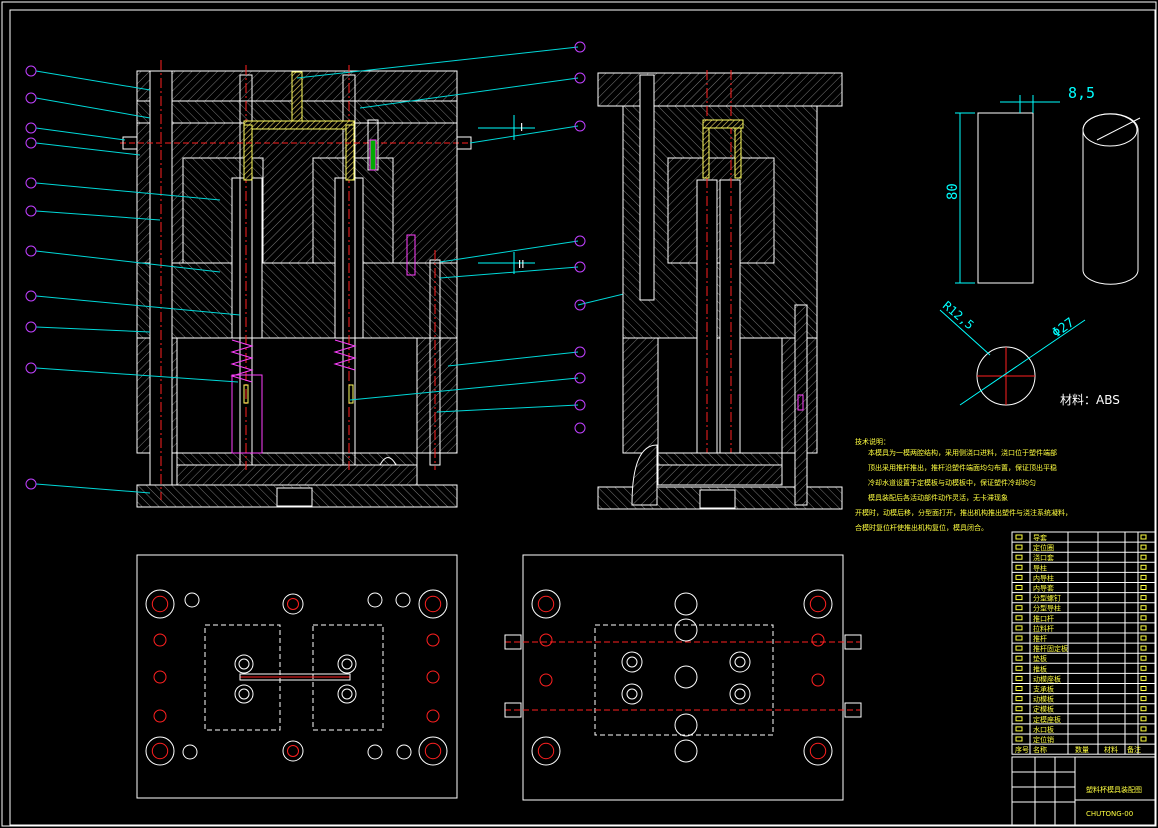  I want to click on bom-header-cell: 序号, so click(1022, 749).